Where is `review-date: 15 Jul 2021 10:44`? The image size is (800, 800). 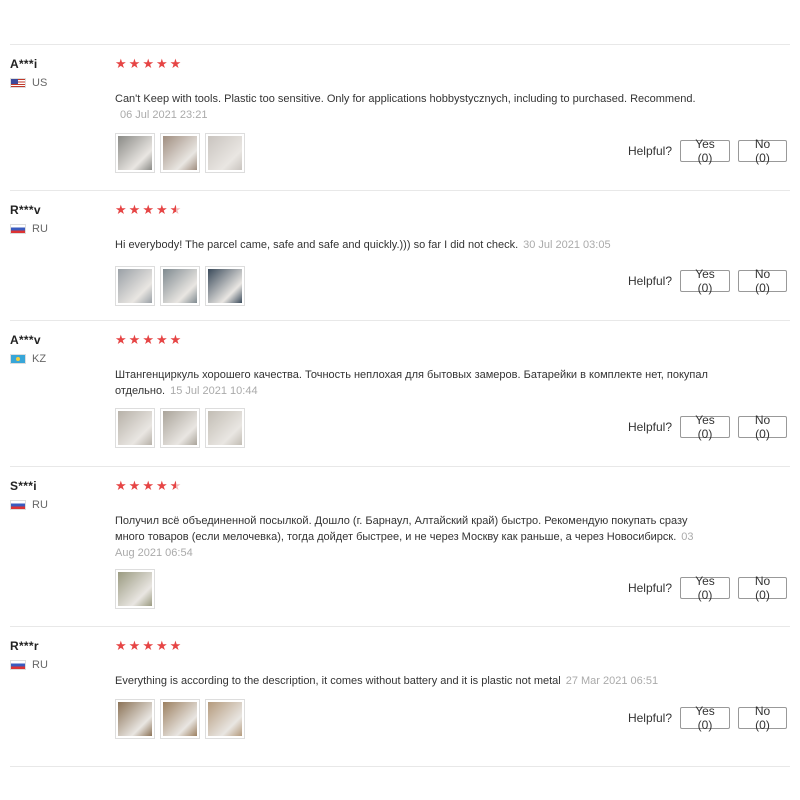 review-date: 15 Jul 2021 10:44 is located at coordinates (214, 391).